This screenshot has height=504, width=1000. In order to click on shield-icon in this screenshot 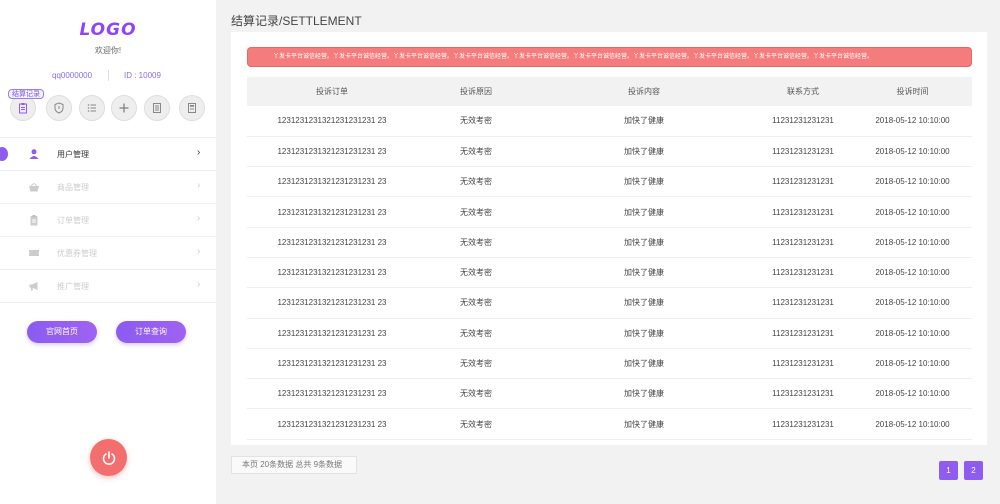, I will do `click(59, 108)`.